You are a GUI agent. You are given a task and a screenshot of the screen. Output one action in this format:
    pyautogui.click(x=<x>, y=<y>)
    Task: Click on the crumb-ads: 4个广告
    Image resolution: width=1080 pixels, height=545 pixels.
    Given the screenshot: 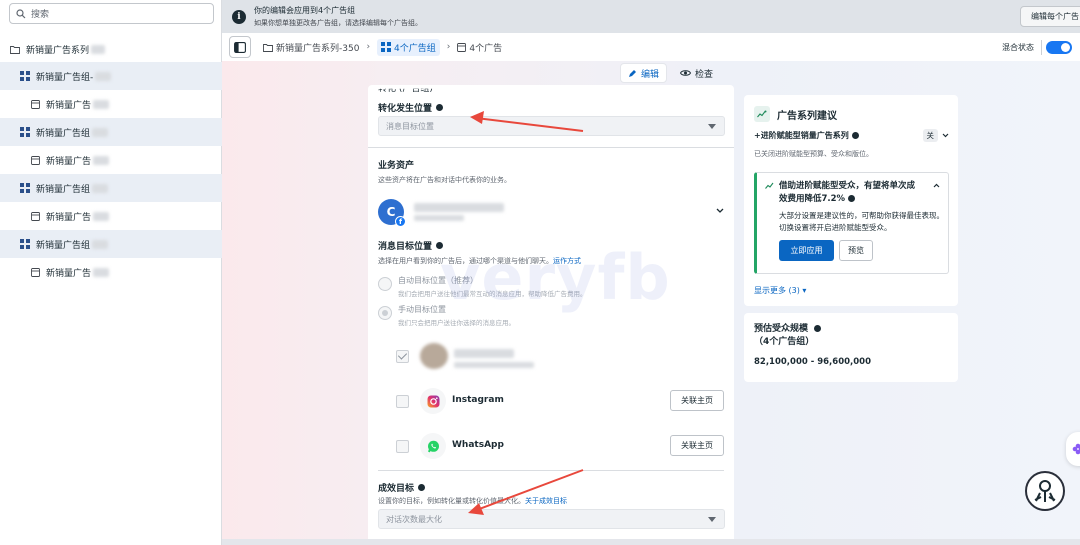 What is the action you would take?
    pyautogui.click(x=479, y=47)
    